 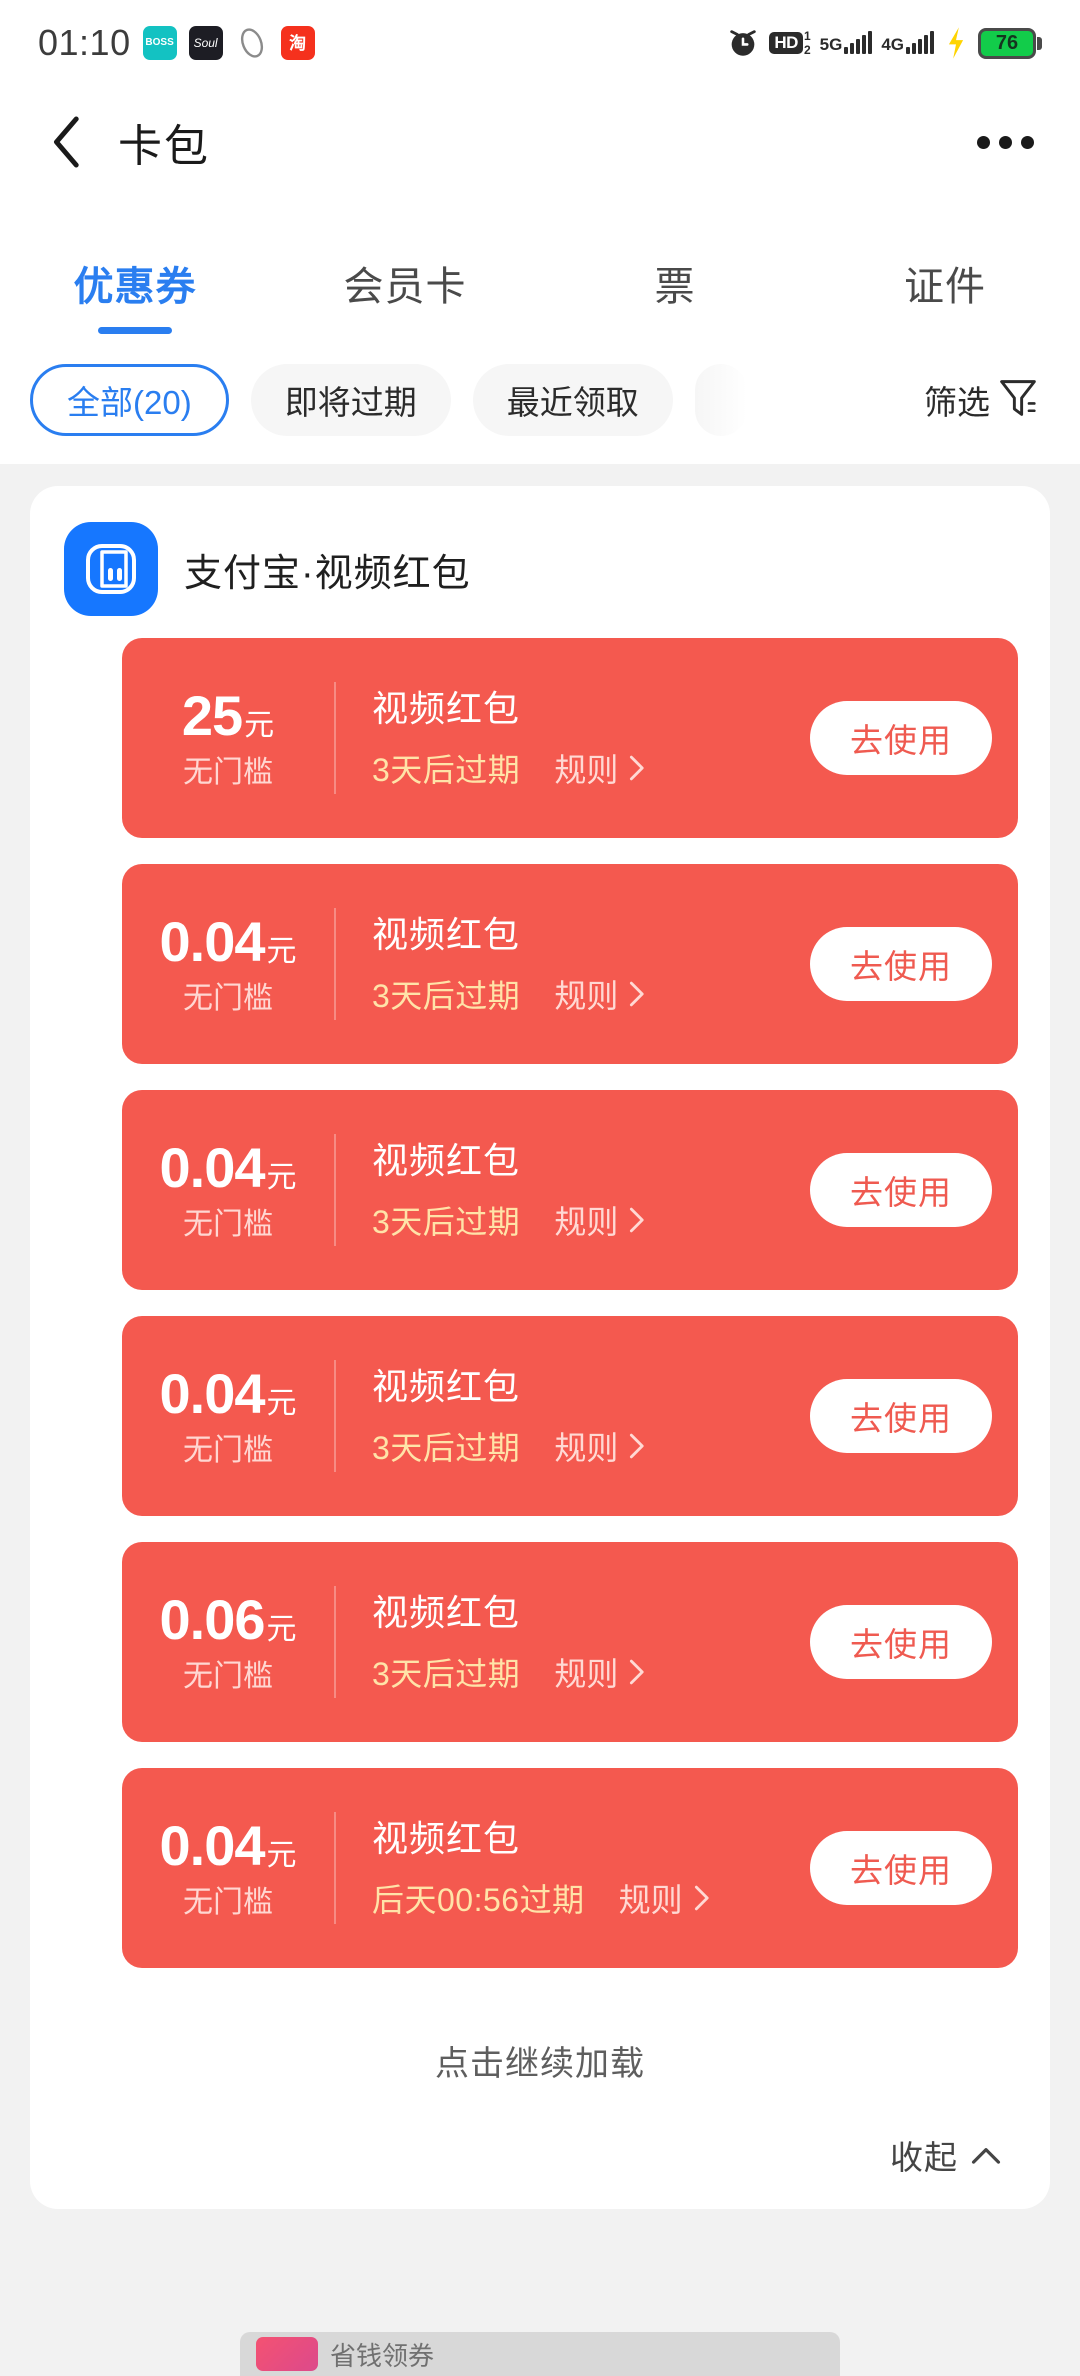 I want to click on coupon-value: 0.06元, so click(x=228, y=1620).